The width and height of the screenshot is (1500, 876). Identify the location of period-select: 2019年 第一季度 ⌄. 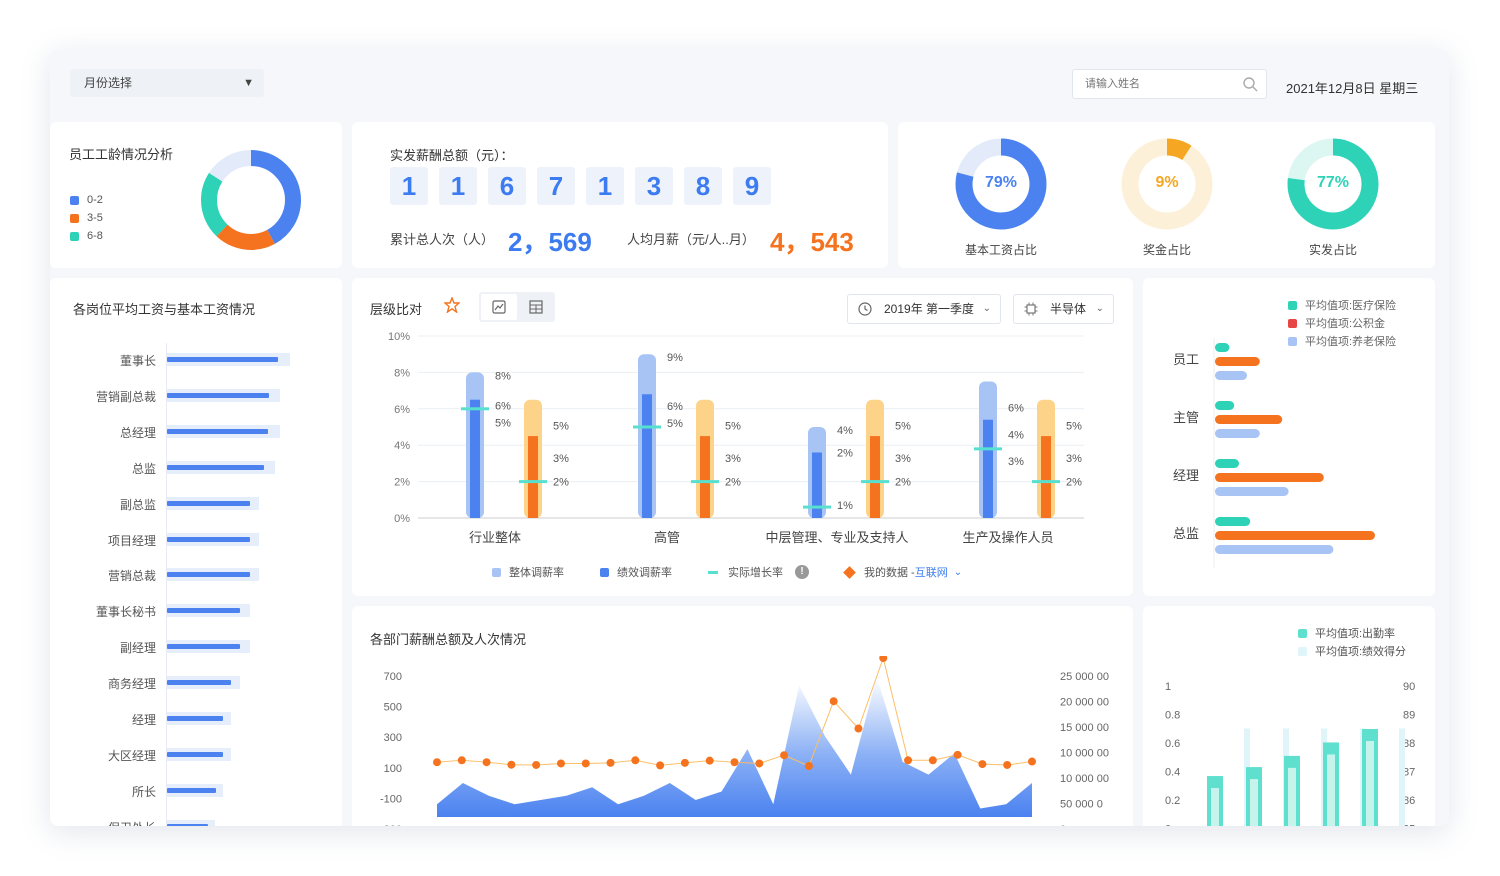
(924, 309).